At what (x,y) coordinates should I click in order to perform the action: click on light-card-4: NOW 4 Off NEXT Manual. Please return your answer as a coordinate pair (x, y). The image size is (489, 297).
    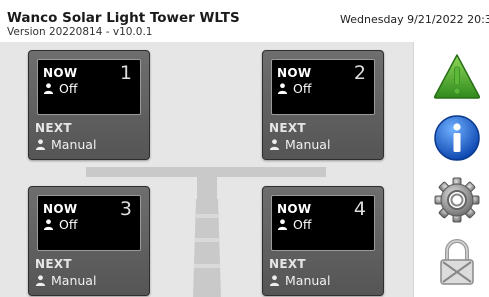
    Looking at the image, I should click on (323, 241).